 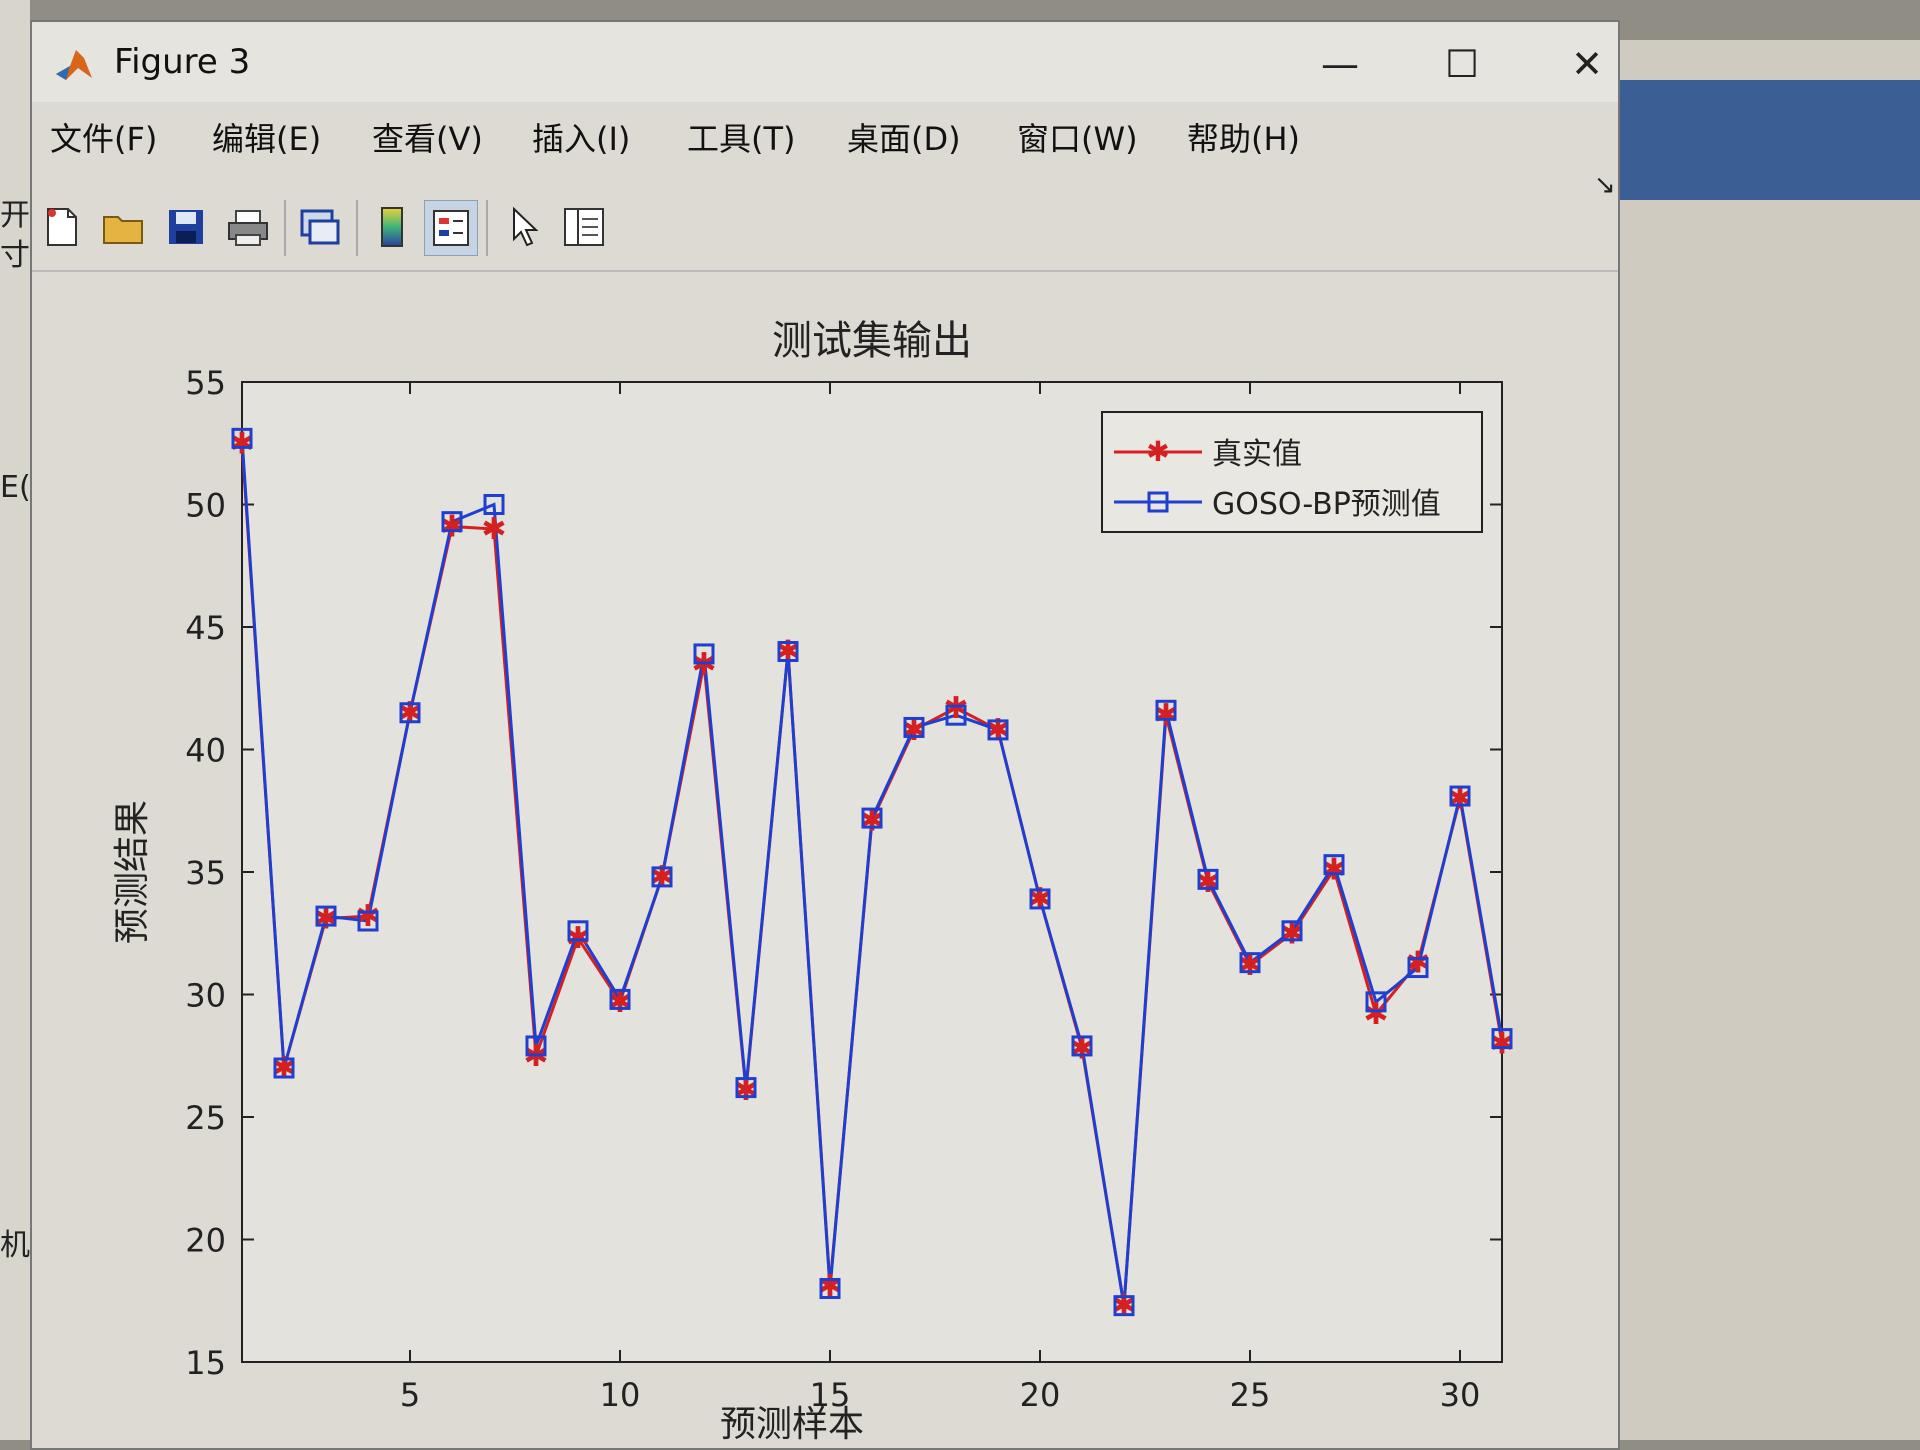 What do you see at coordinates (205, 1241) in the screenshot?
I see `y-tick-label: 20` at bounding box center [205, 1241].